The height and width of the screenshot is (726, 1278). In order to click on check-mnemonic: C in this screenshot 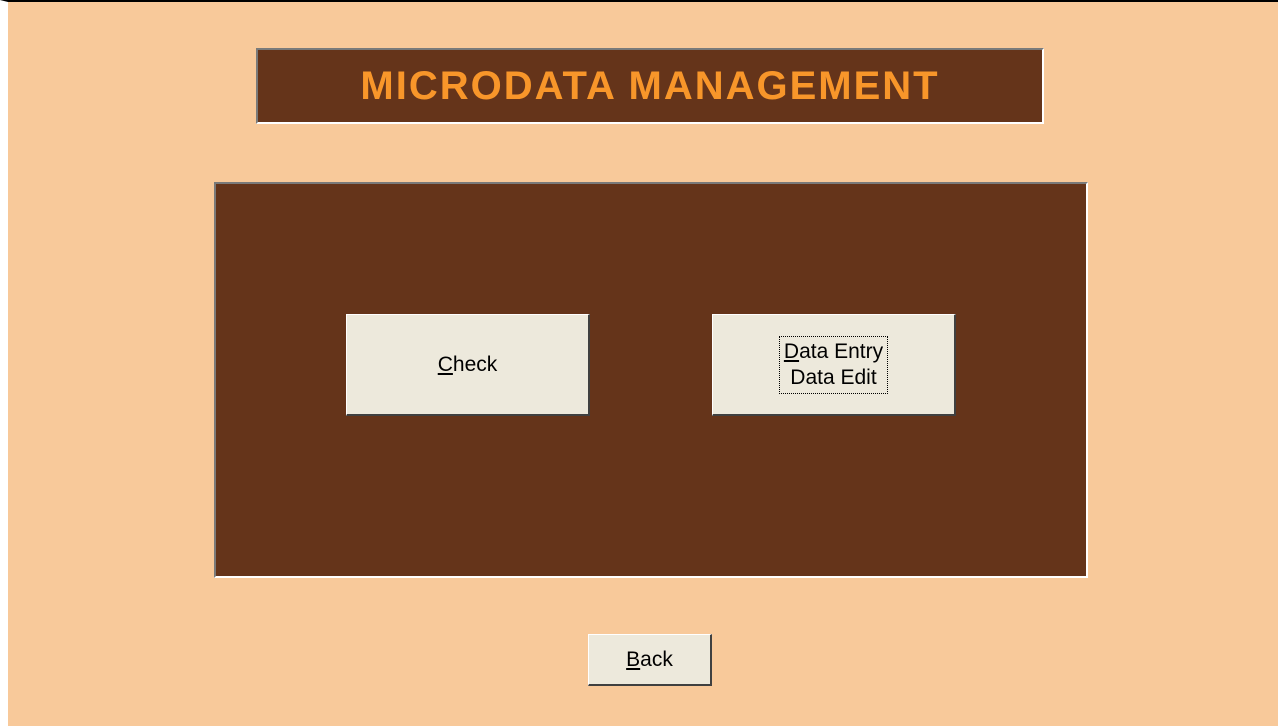, I will do `click(445, 364)`.